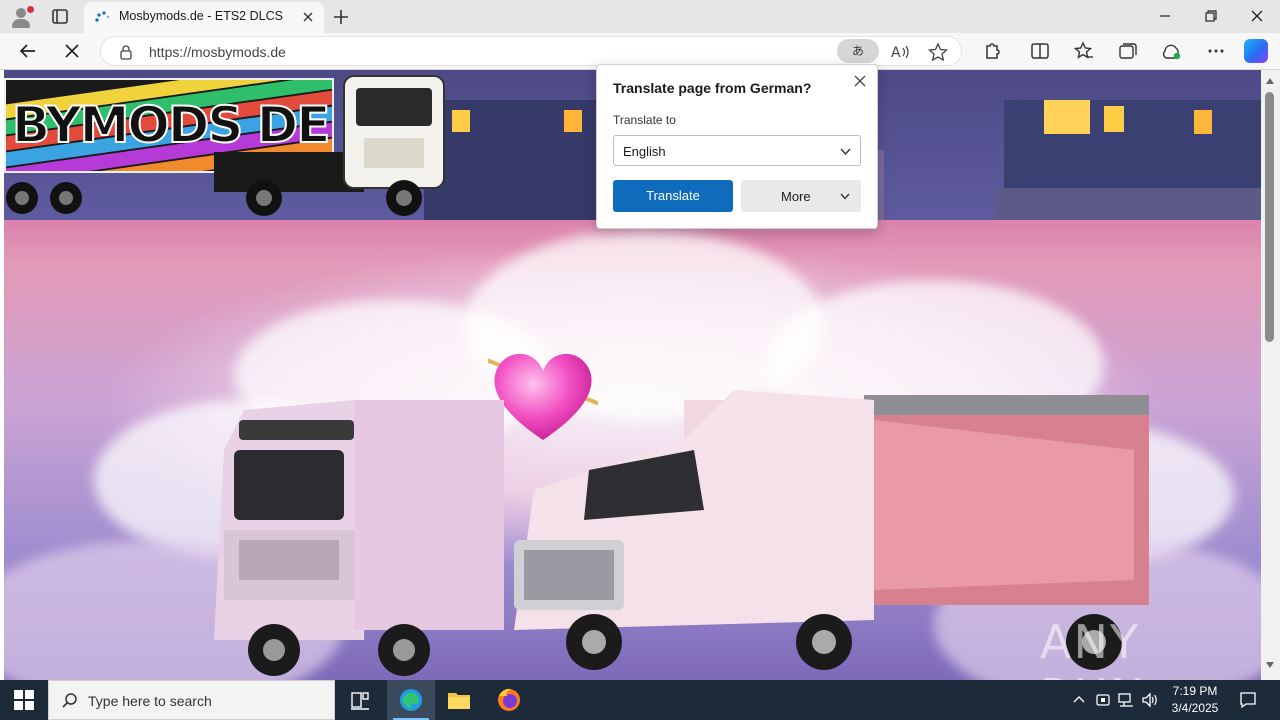 The image size is (1280, 720). I want to click on popup-close-icon, so click(860, 81).